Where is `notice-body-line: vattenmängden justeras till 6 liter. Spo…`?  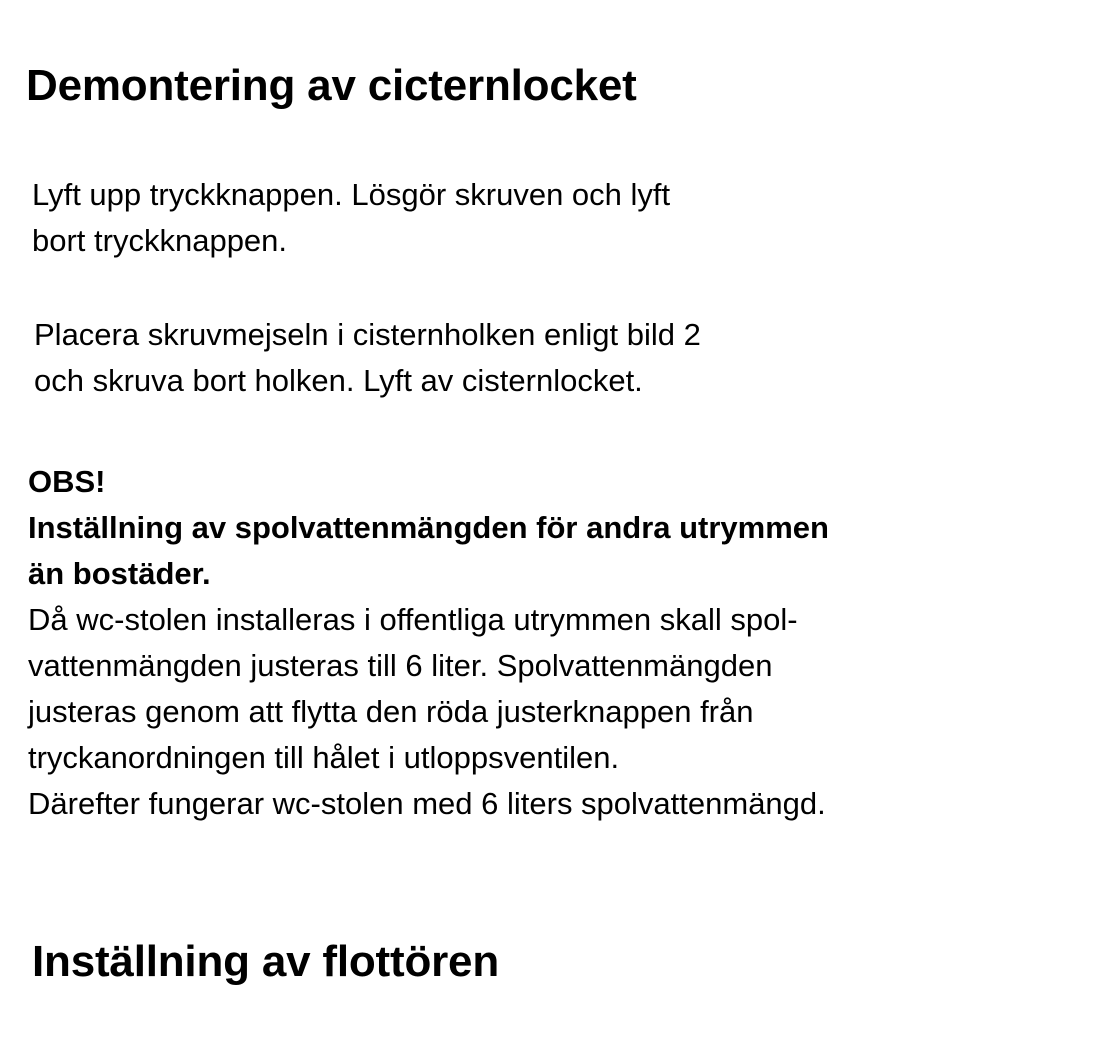 notice-body-line: vattenmängden justeras till 6 liter. Spo… is located at coordinates (400, 665).